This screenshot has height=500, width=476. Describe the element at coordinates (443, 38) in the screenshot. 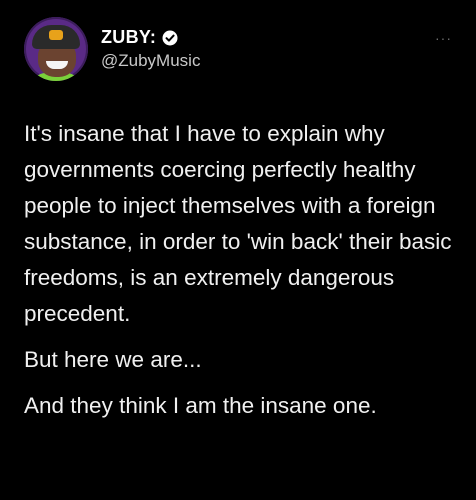

I see `more-options-icon: ···` at that location.